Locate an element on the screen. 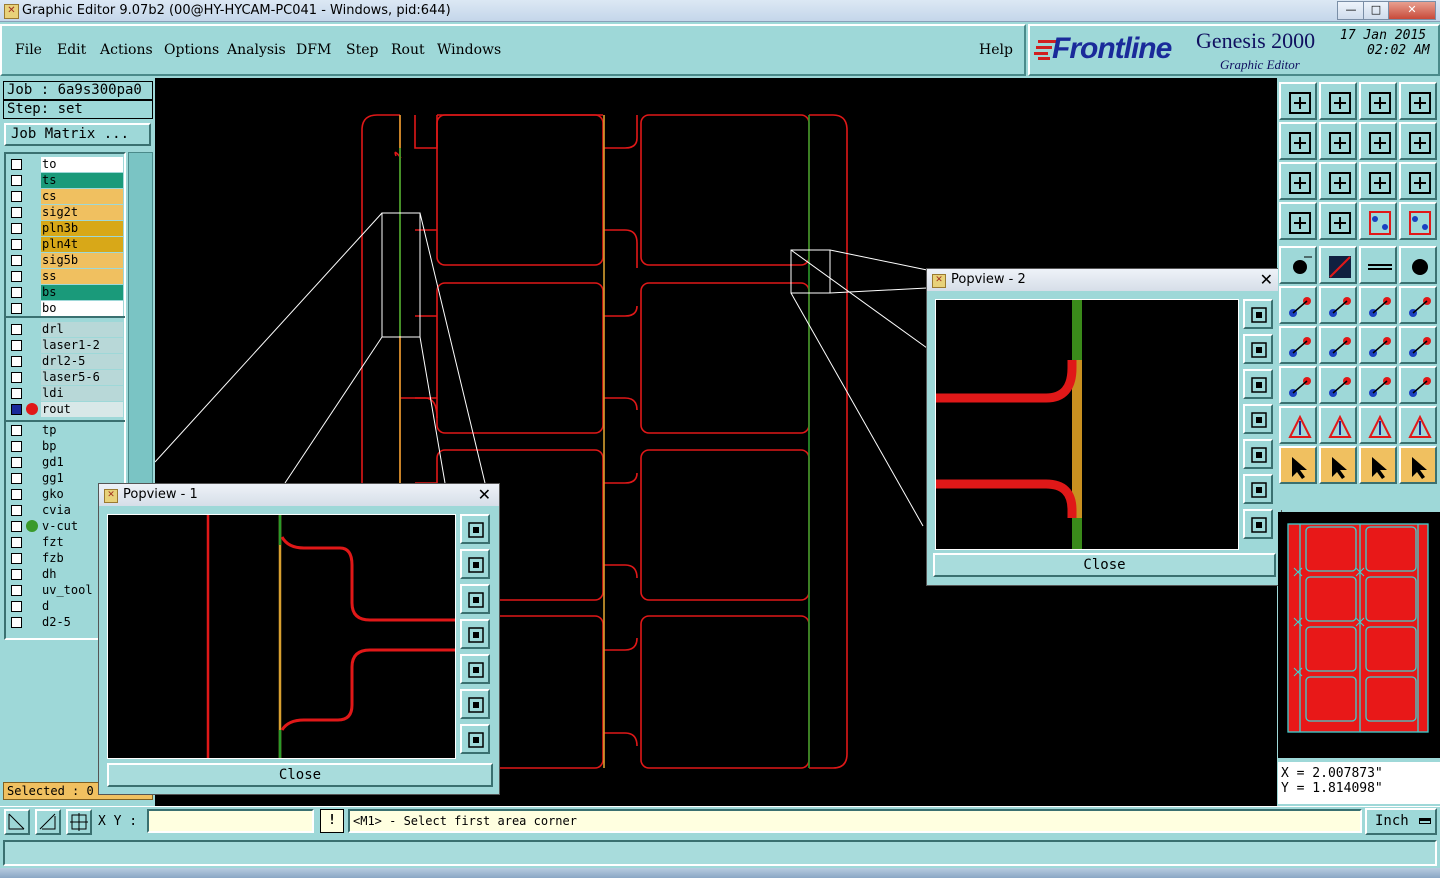 The width and height of the screenshot is (1440, 878). menu-help: Help is located at coordinates (996, 50).